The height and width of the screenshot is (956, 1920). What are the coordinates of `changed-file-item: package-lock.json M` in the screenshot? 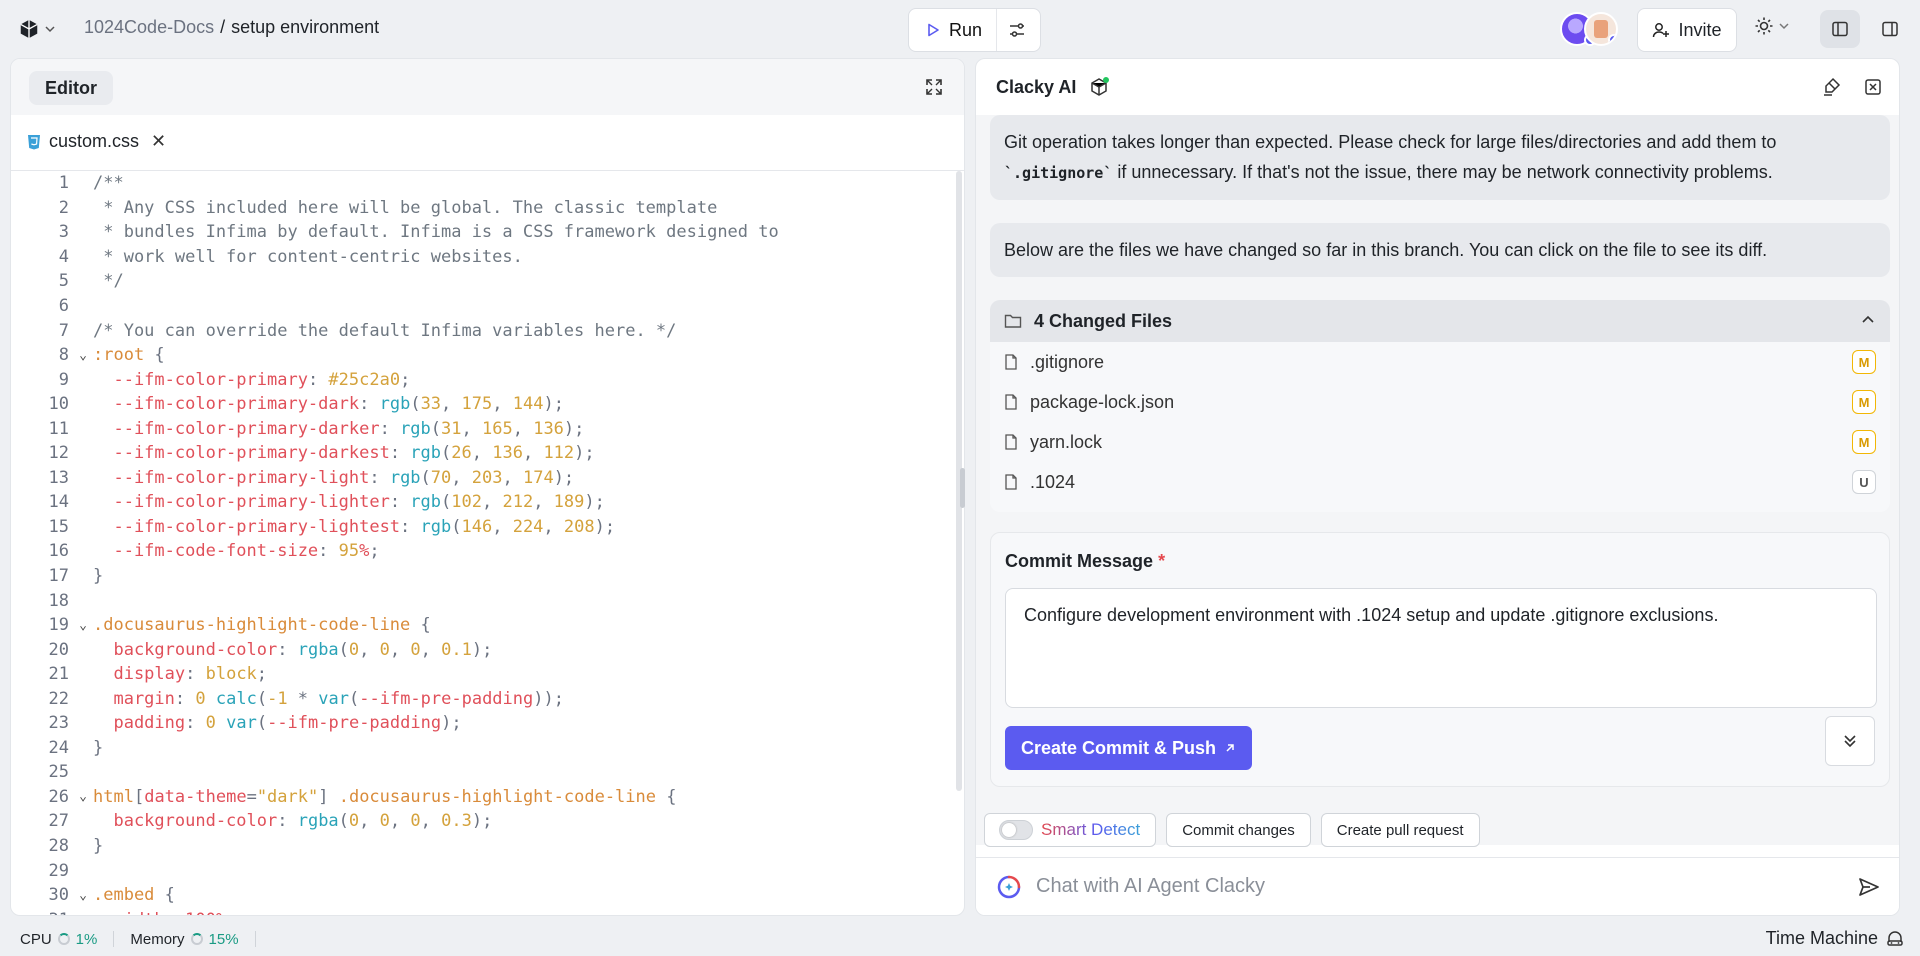 It's located at (1440, 402).